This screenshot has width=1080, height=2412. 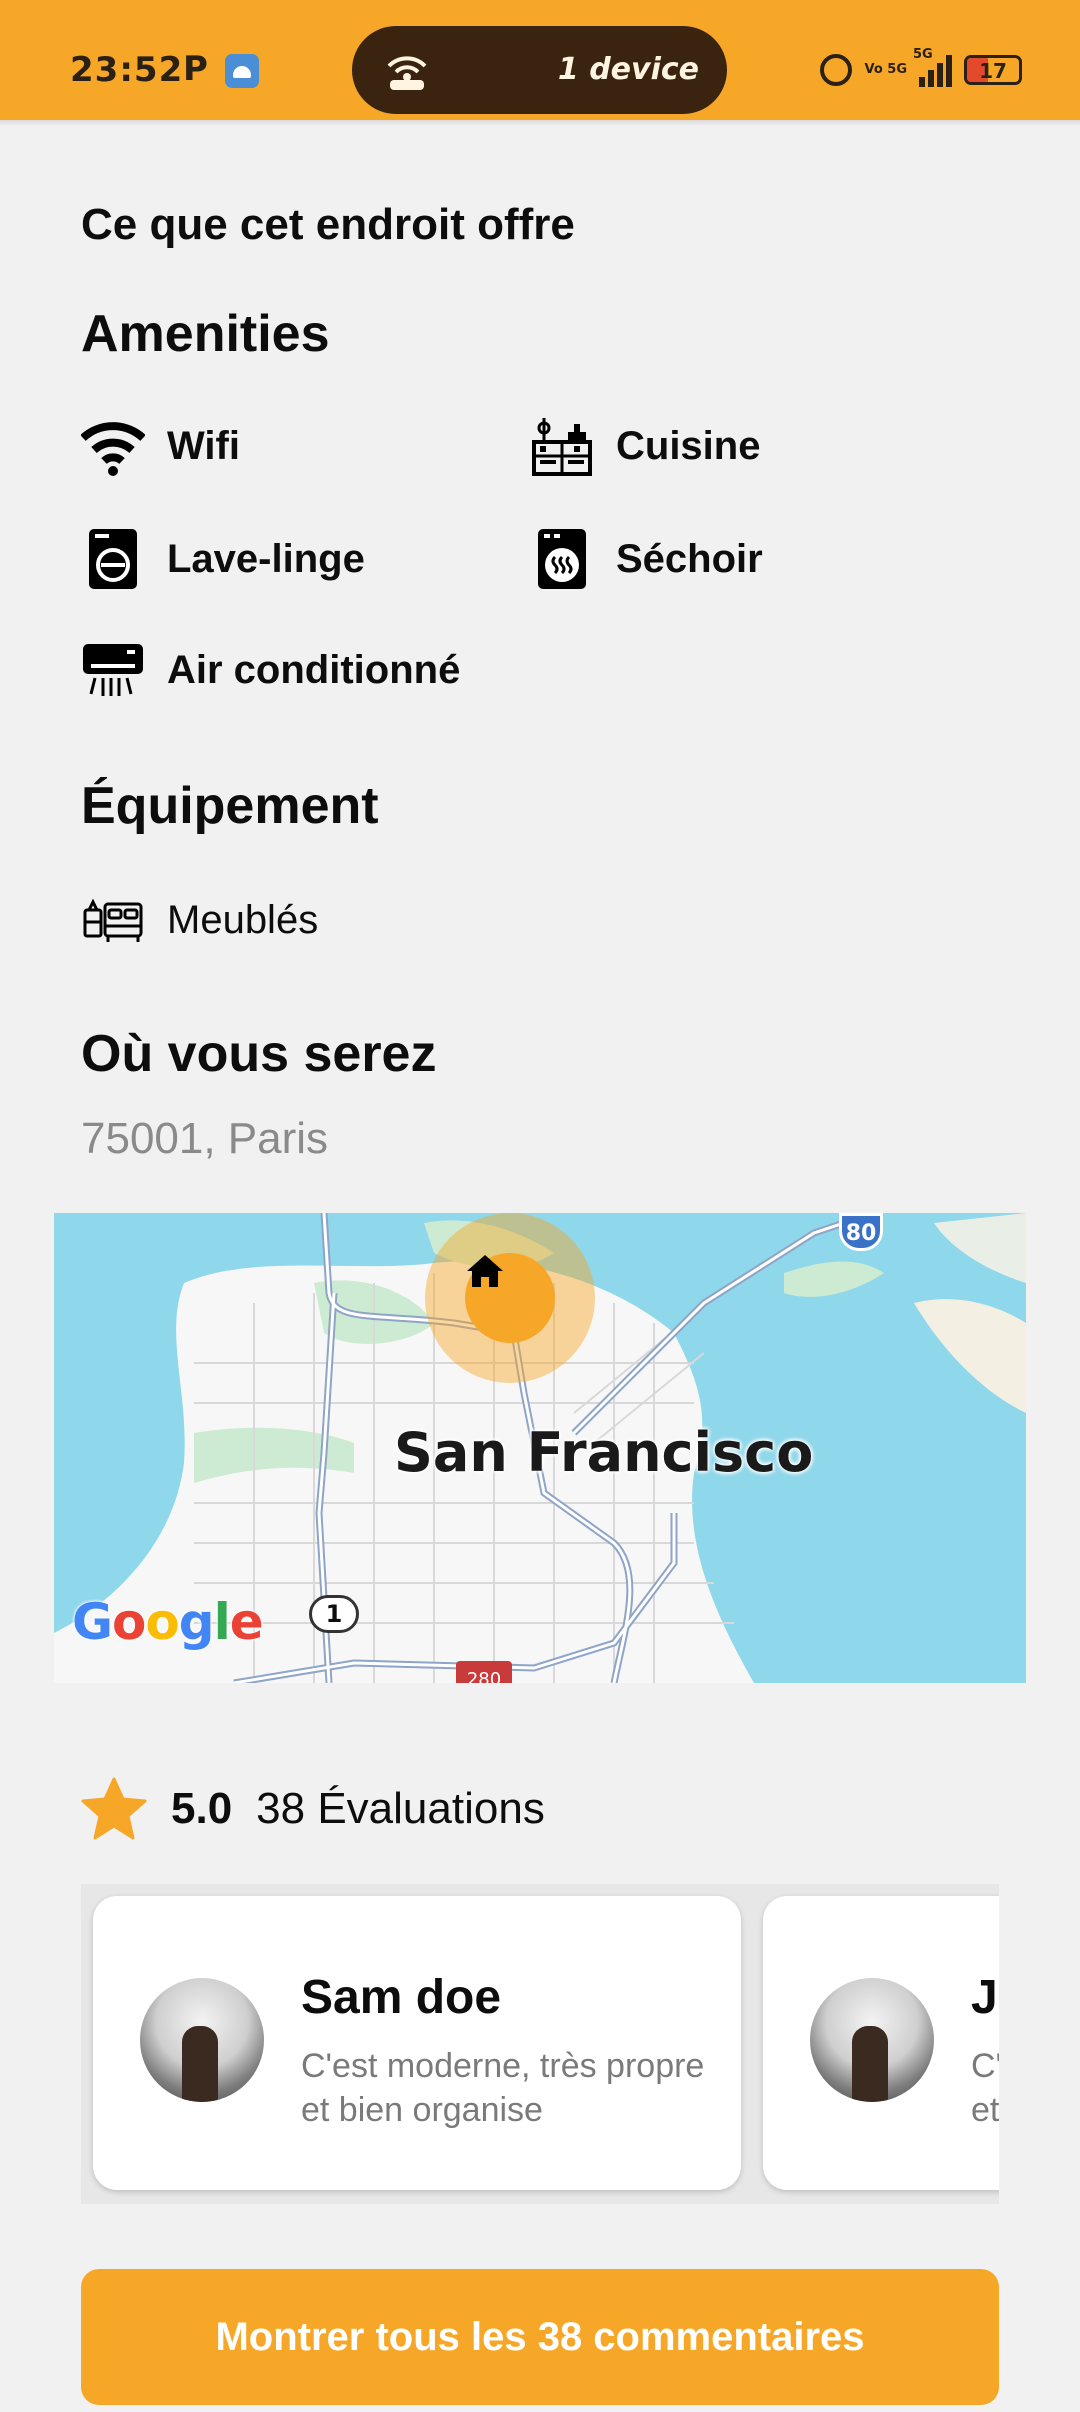 What do you see at coordinates (266, 558) in the screenshot?
I see `amenity-label: Lave-linge` at bounding box center [266, 558].